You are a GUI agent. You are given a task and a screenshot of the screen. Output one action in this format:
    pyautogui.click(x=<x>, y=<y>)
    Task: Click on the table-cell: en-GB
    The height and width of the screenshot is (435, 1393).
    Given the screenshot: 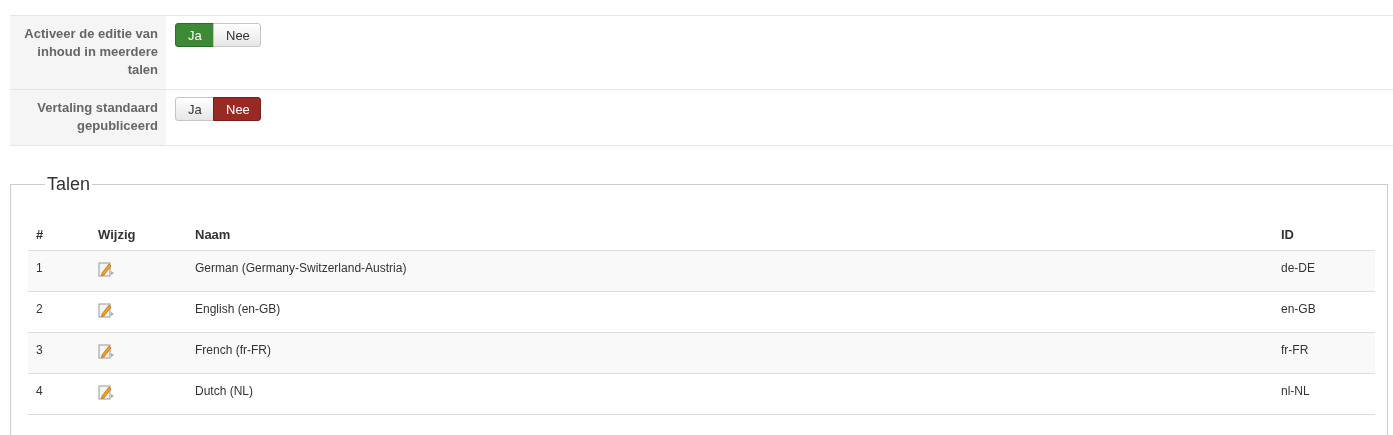 What is the action you would take?
    pyautogui.click(x=1324, y=312)
    